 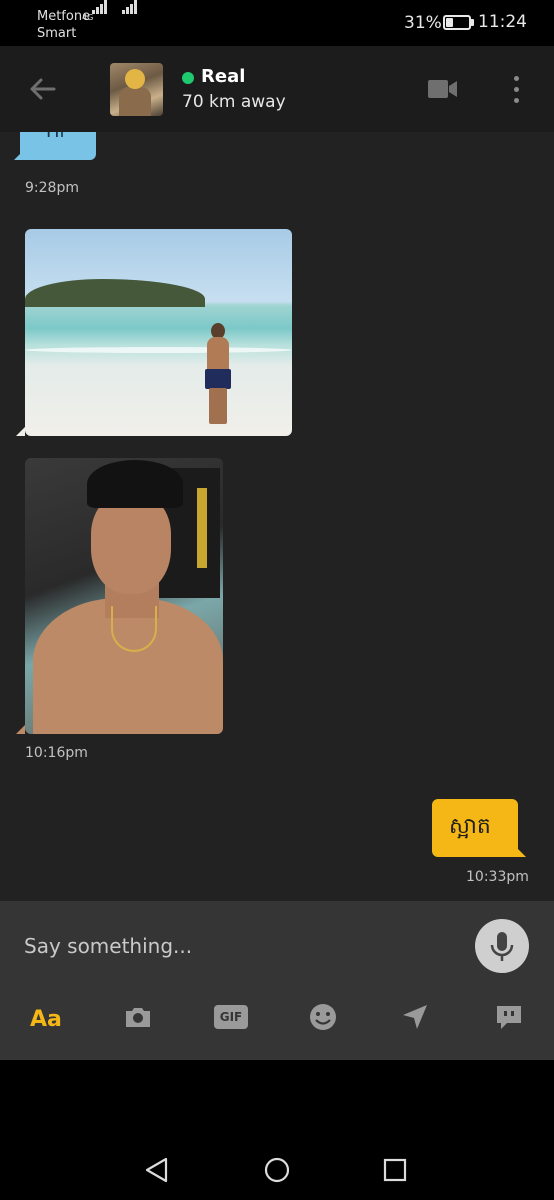 What do you see at coordinates (218, 354) in the screenshot?
I see `person-body` at bounding box center [218, 354].